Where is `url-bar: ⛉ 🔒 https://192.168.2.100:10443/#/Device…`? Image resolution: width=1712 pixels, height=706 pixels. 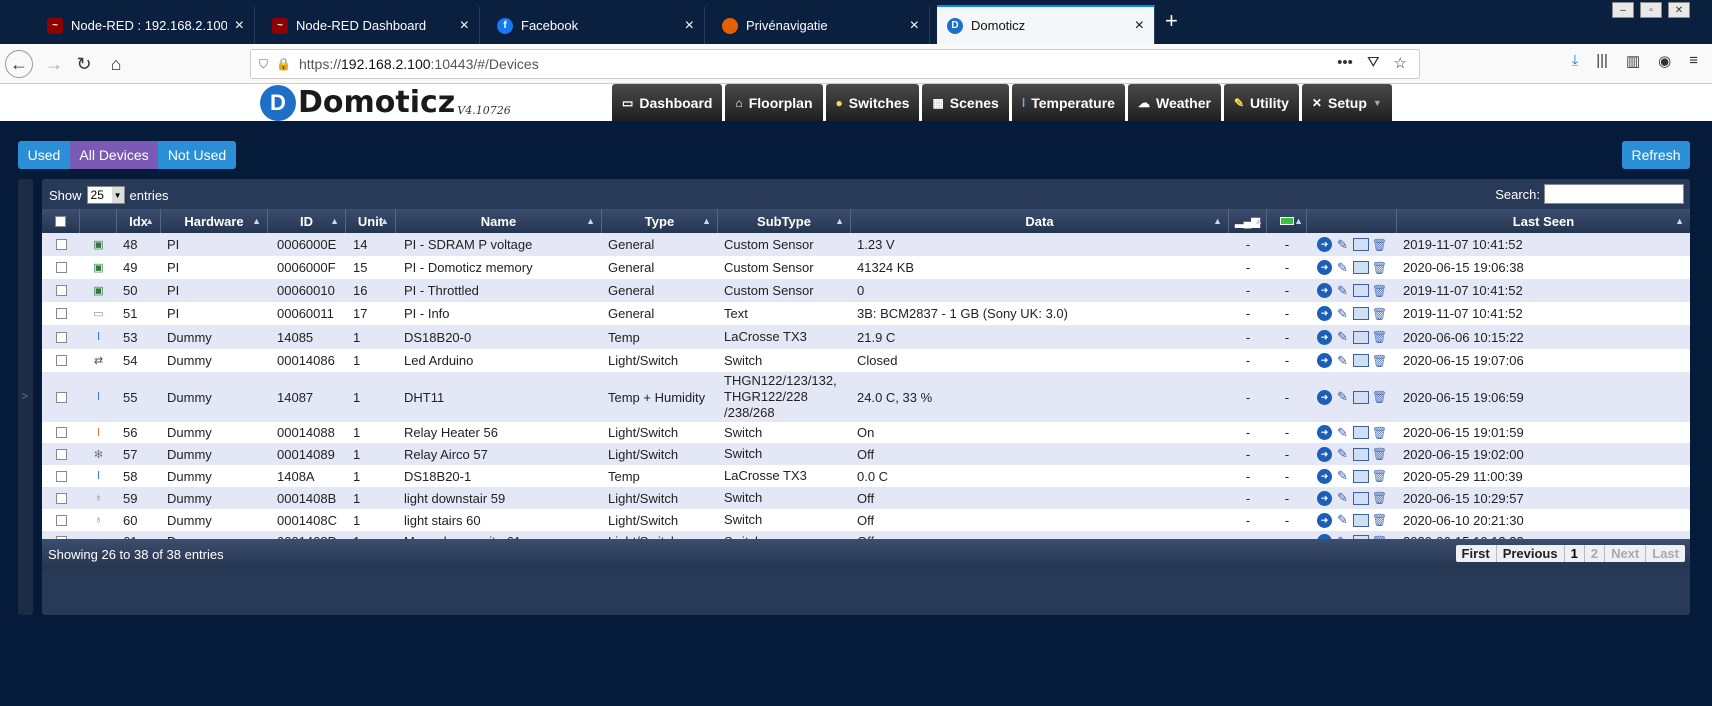 url-bar: ⛉ 🔒 https://192.168.2.100:10443/#/Device… is located at coordinates (835, 64).